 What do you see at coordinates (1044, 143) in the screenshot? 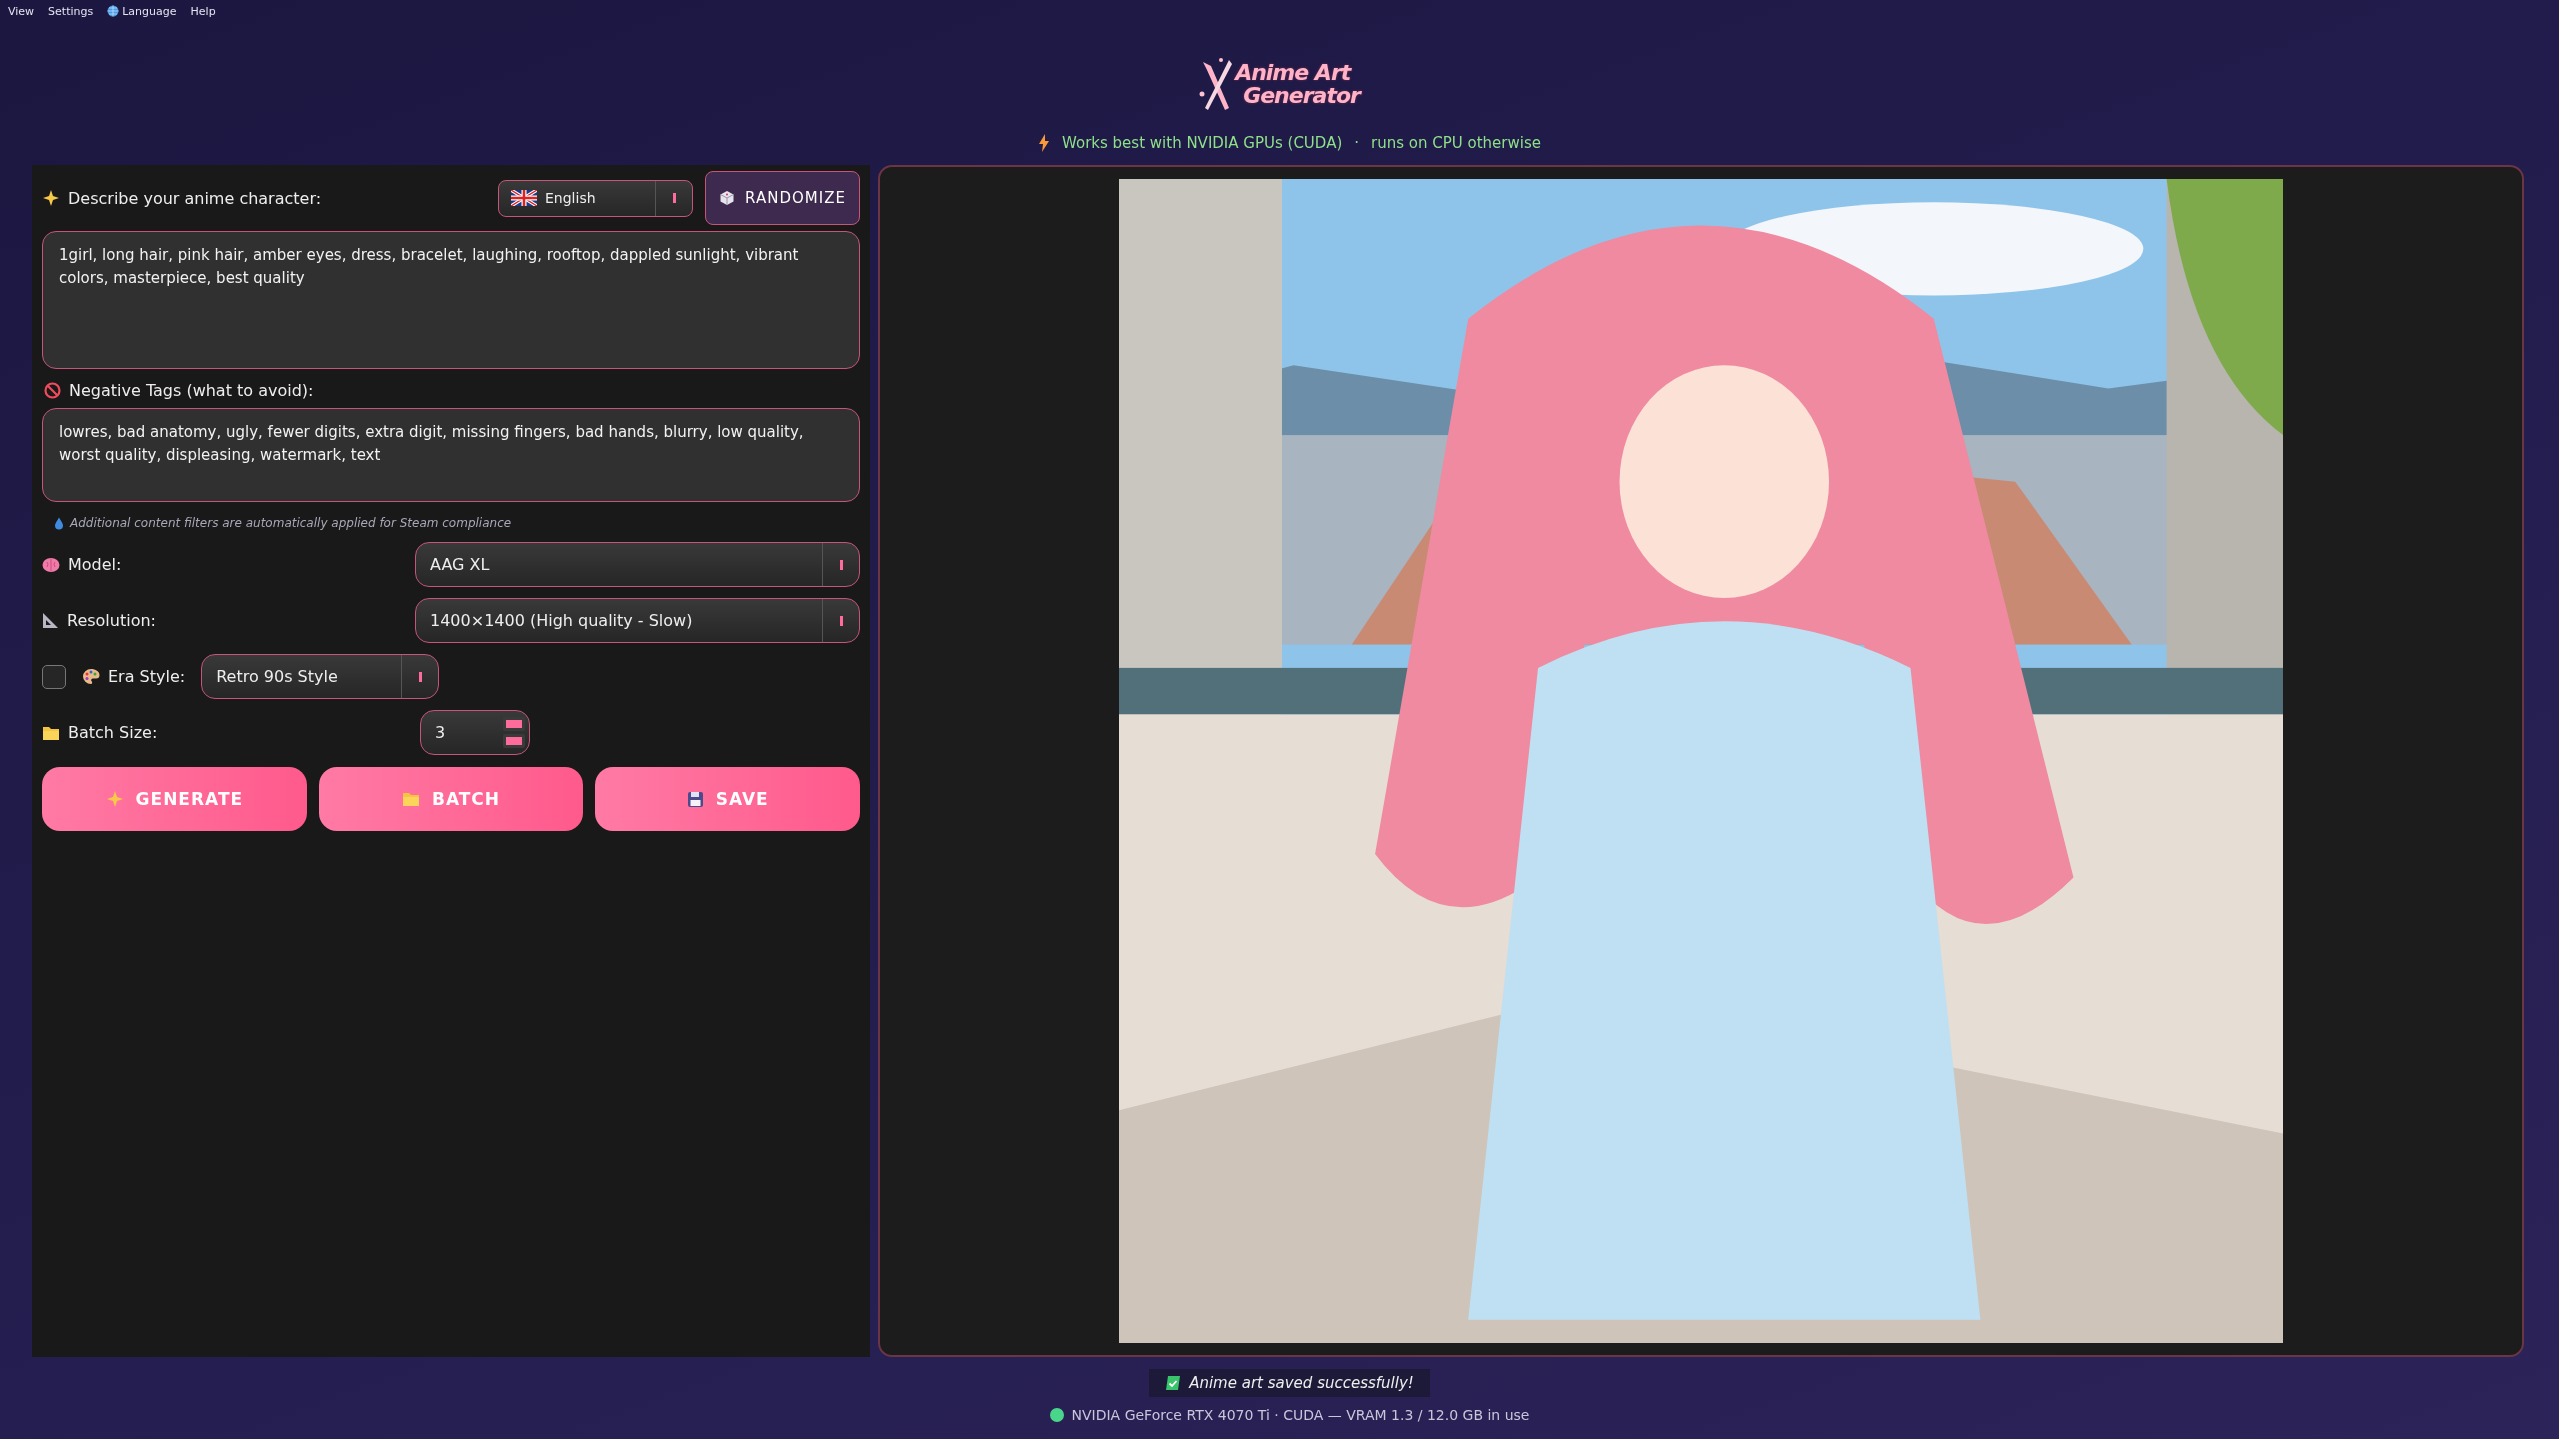
I see `lightning-icon` at bounding box center [1044, 143].